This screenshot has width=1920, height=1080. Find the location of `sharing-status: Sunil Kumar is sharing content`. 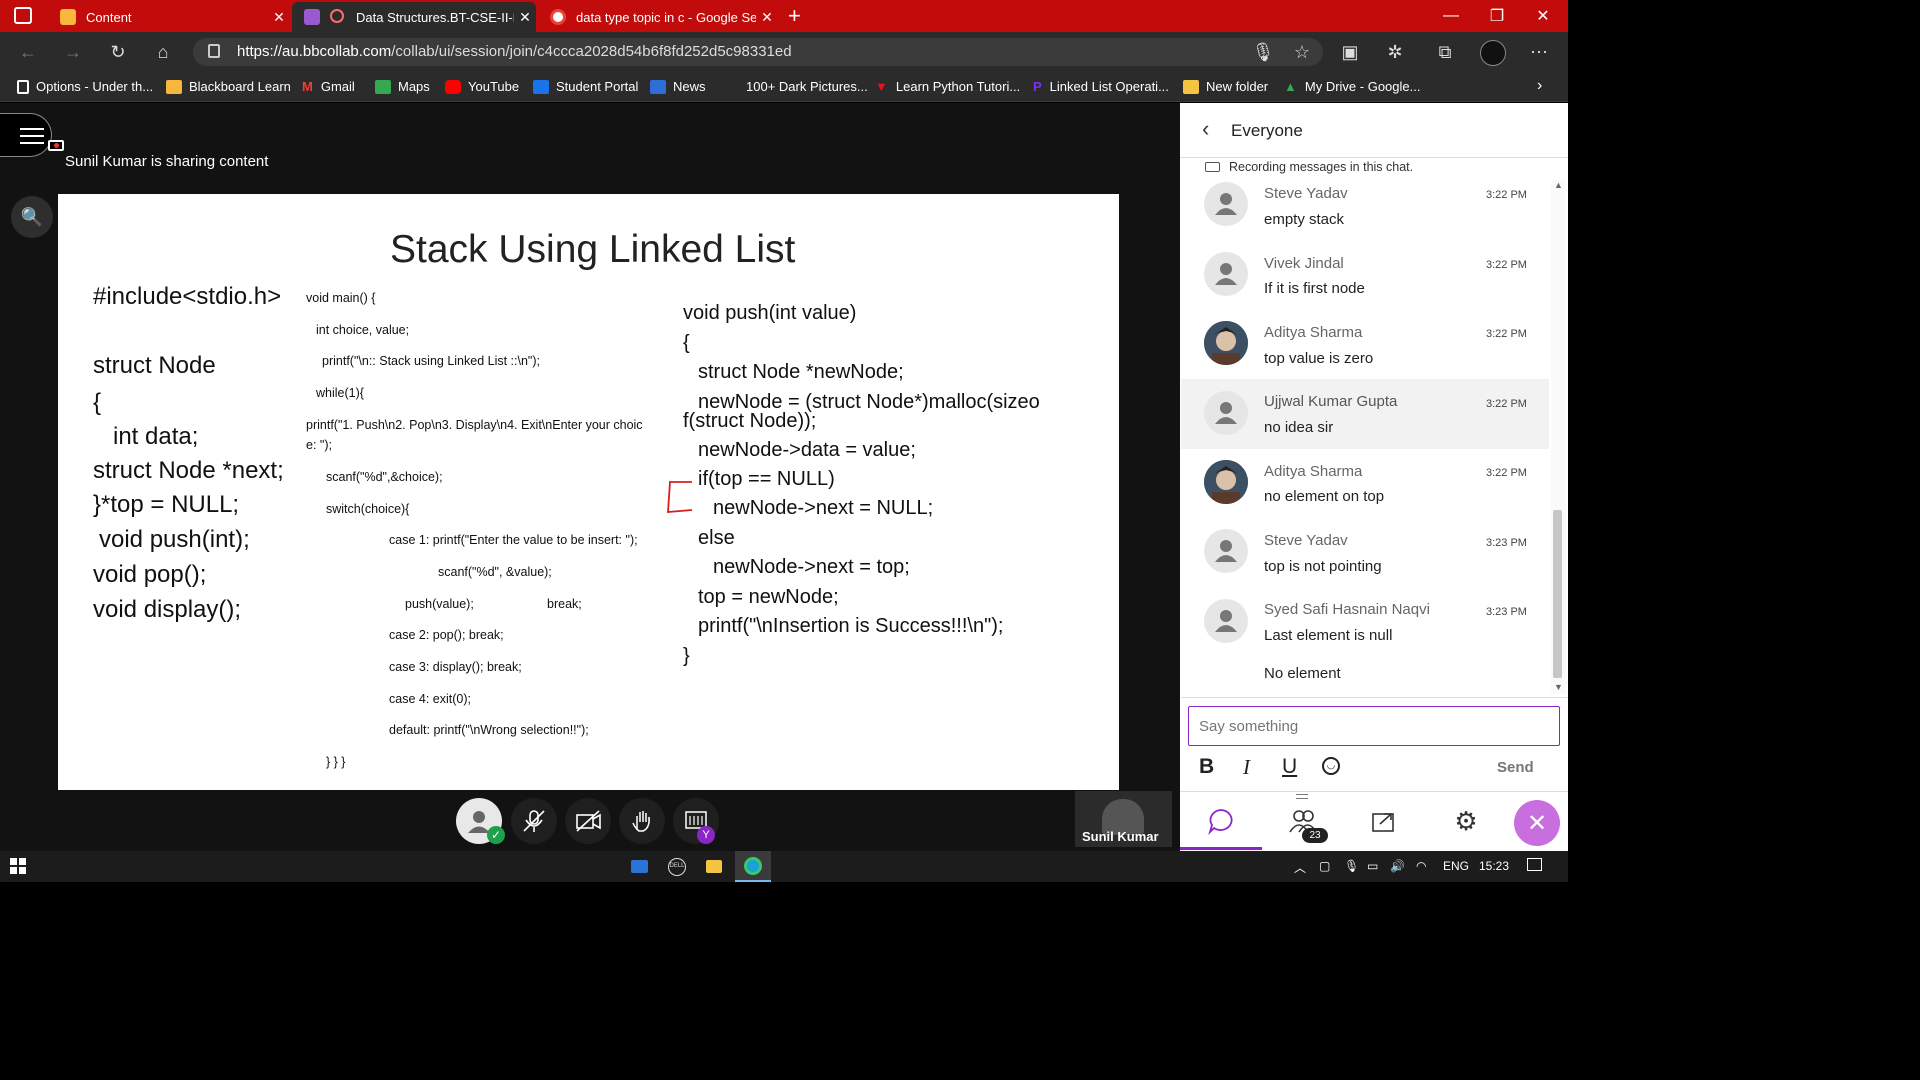

sharing-status: Sunil Kumar is sharing content is located at coordinates (167, 161).